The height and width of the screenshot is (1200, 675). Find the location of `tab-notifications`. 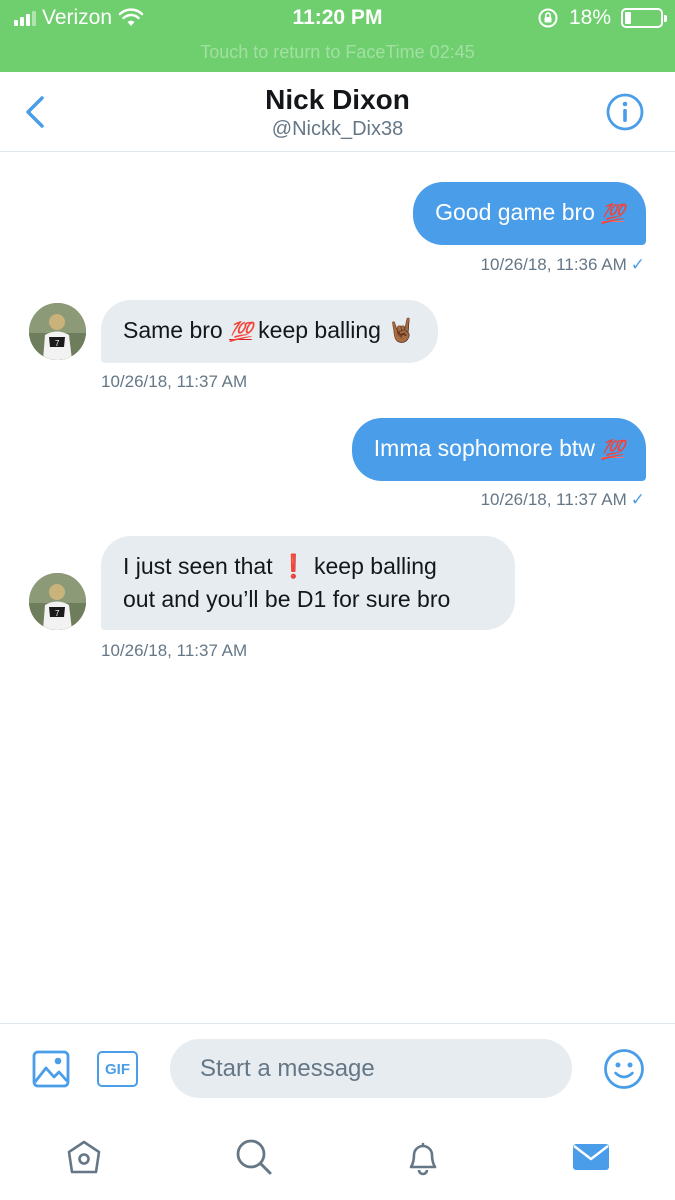

tab-notifications is located at coordinates (423, 1157).